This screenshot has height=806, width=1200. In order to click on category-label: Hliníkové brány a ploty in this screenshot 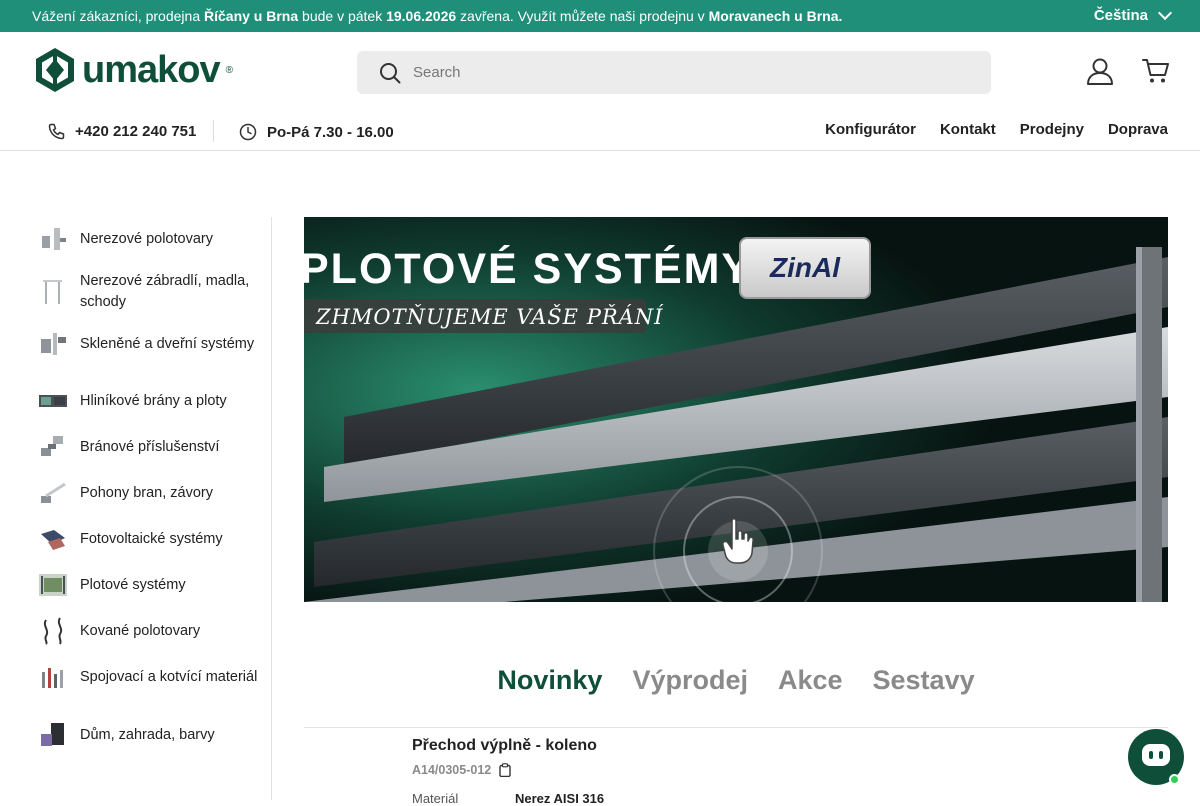, I will do `click(153, 400)`.